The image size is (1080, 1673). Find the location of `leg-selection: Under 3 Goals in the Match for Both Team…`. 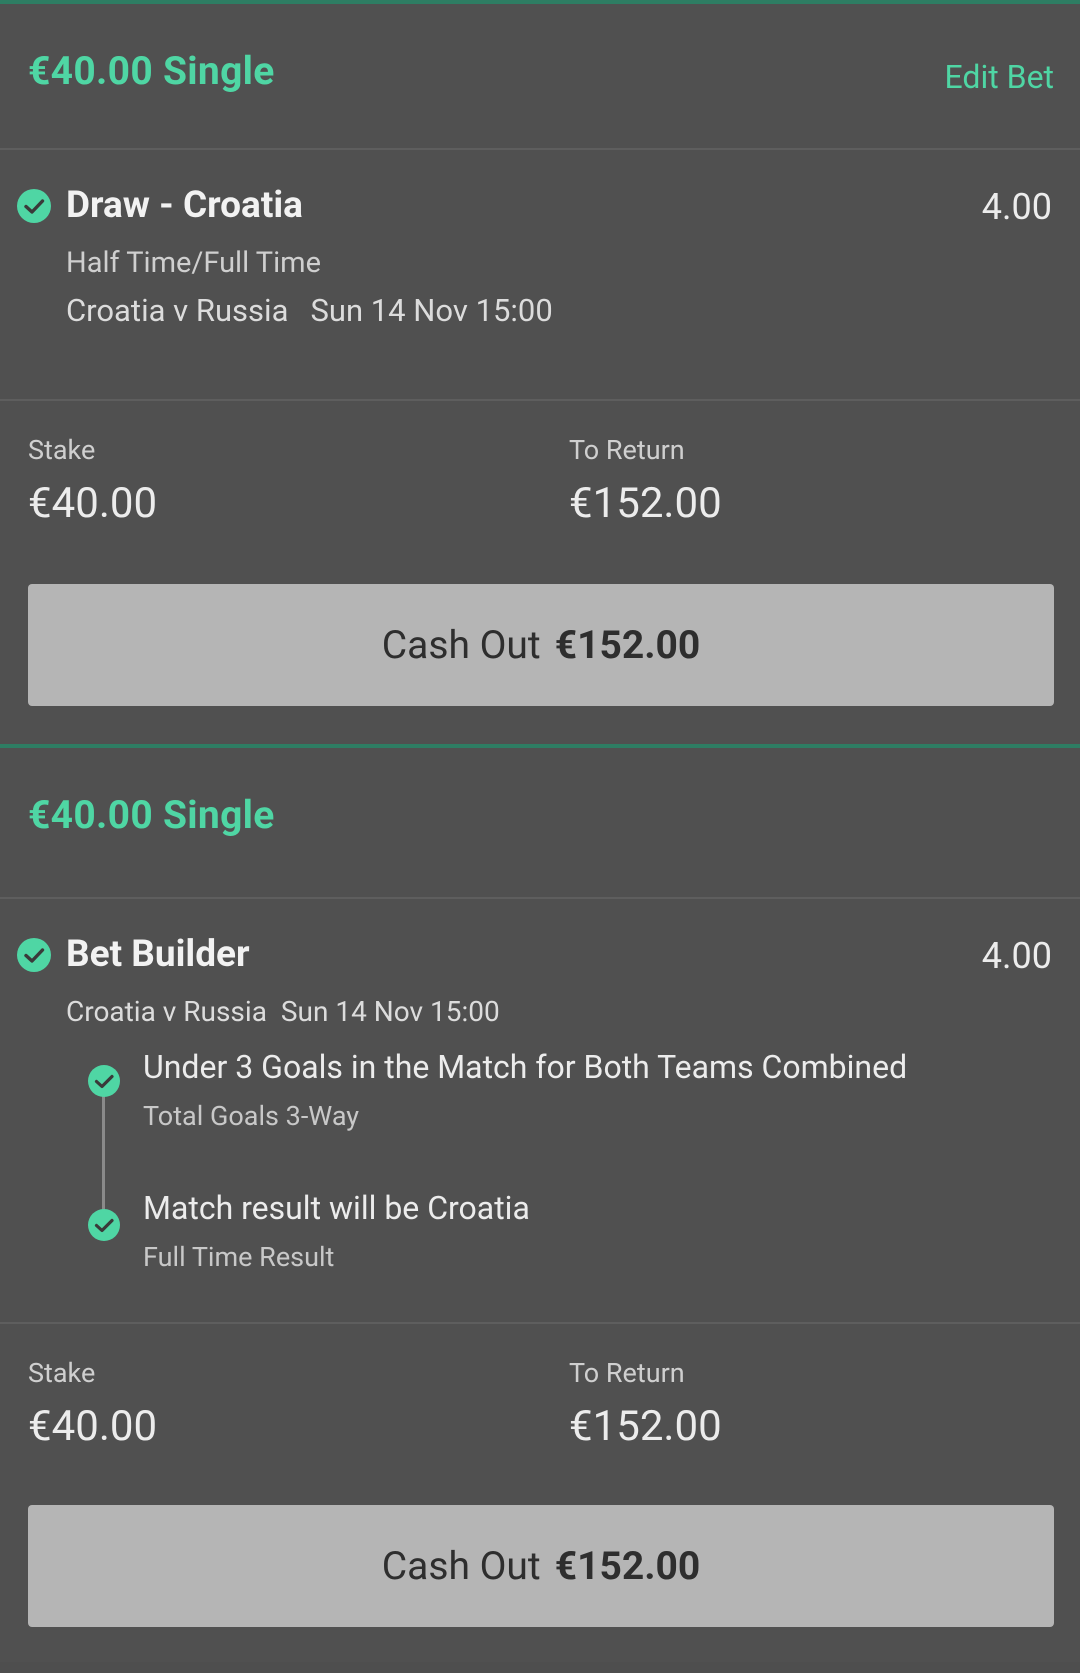

leg-selection: Under 3 Goals in the Match for Both Team… is located at coordinates (525, 1067).